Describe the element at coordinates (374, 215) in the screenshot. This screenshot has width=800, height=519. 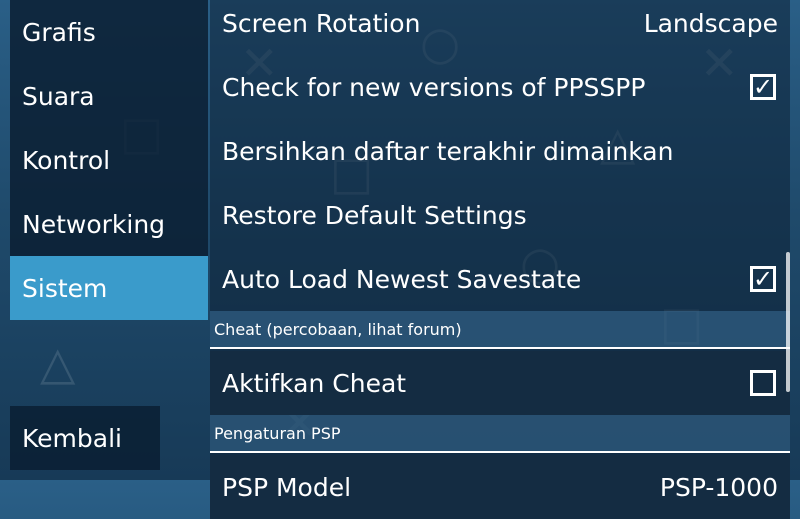
I see `setting-label: Restore Default Settings` at that location.